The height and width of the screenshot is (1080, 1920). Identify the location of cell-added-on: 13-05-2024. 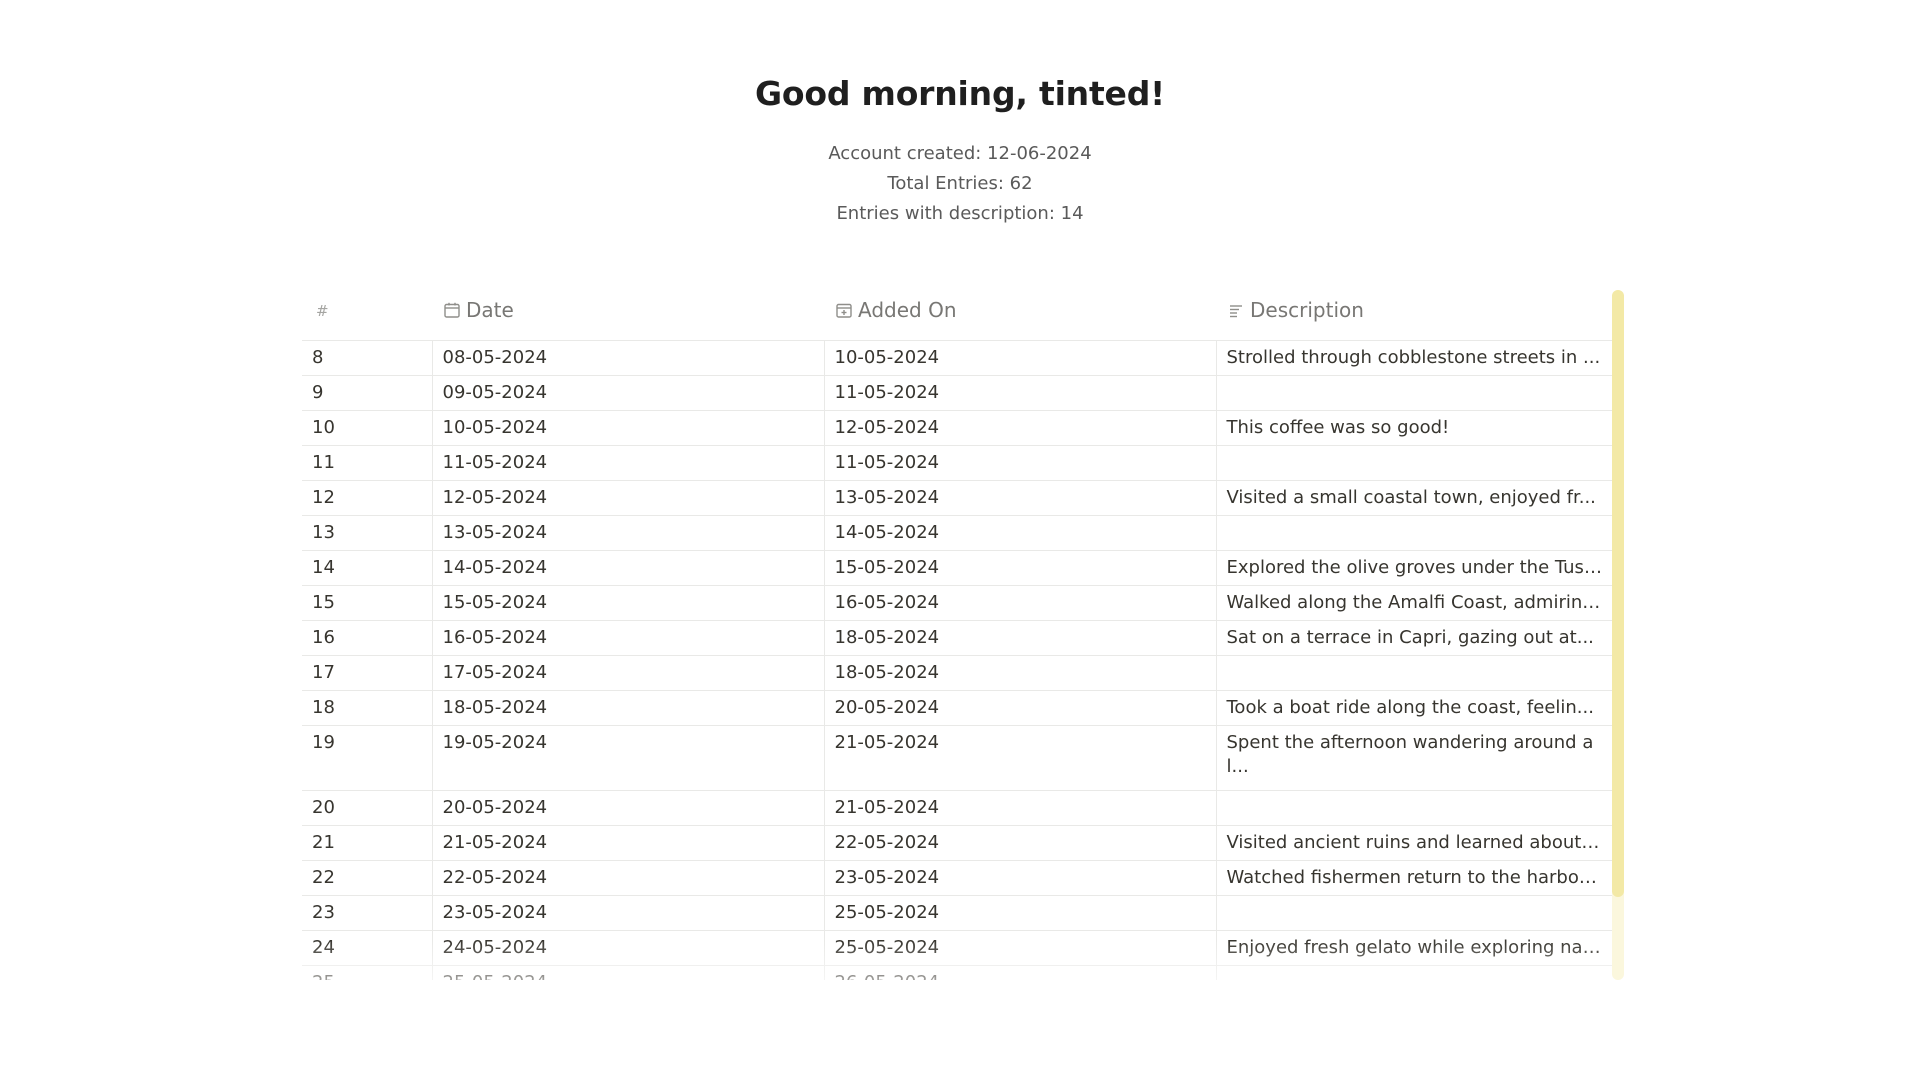
(1019, 498).